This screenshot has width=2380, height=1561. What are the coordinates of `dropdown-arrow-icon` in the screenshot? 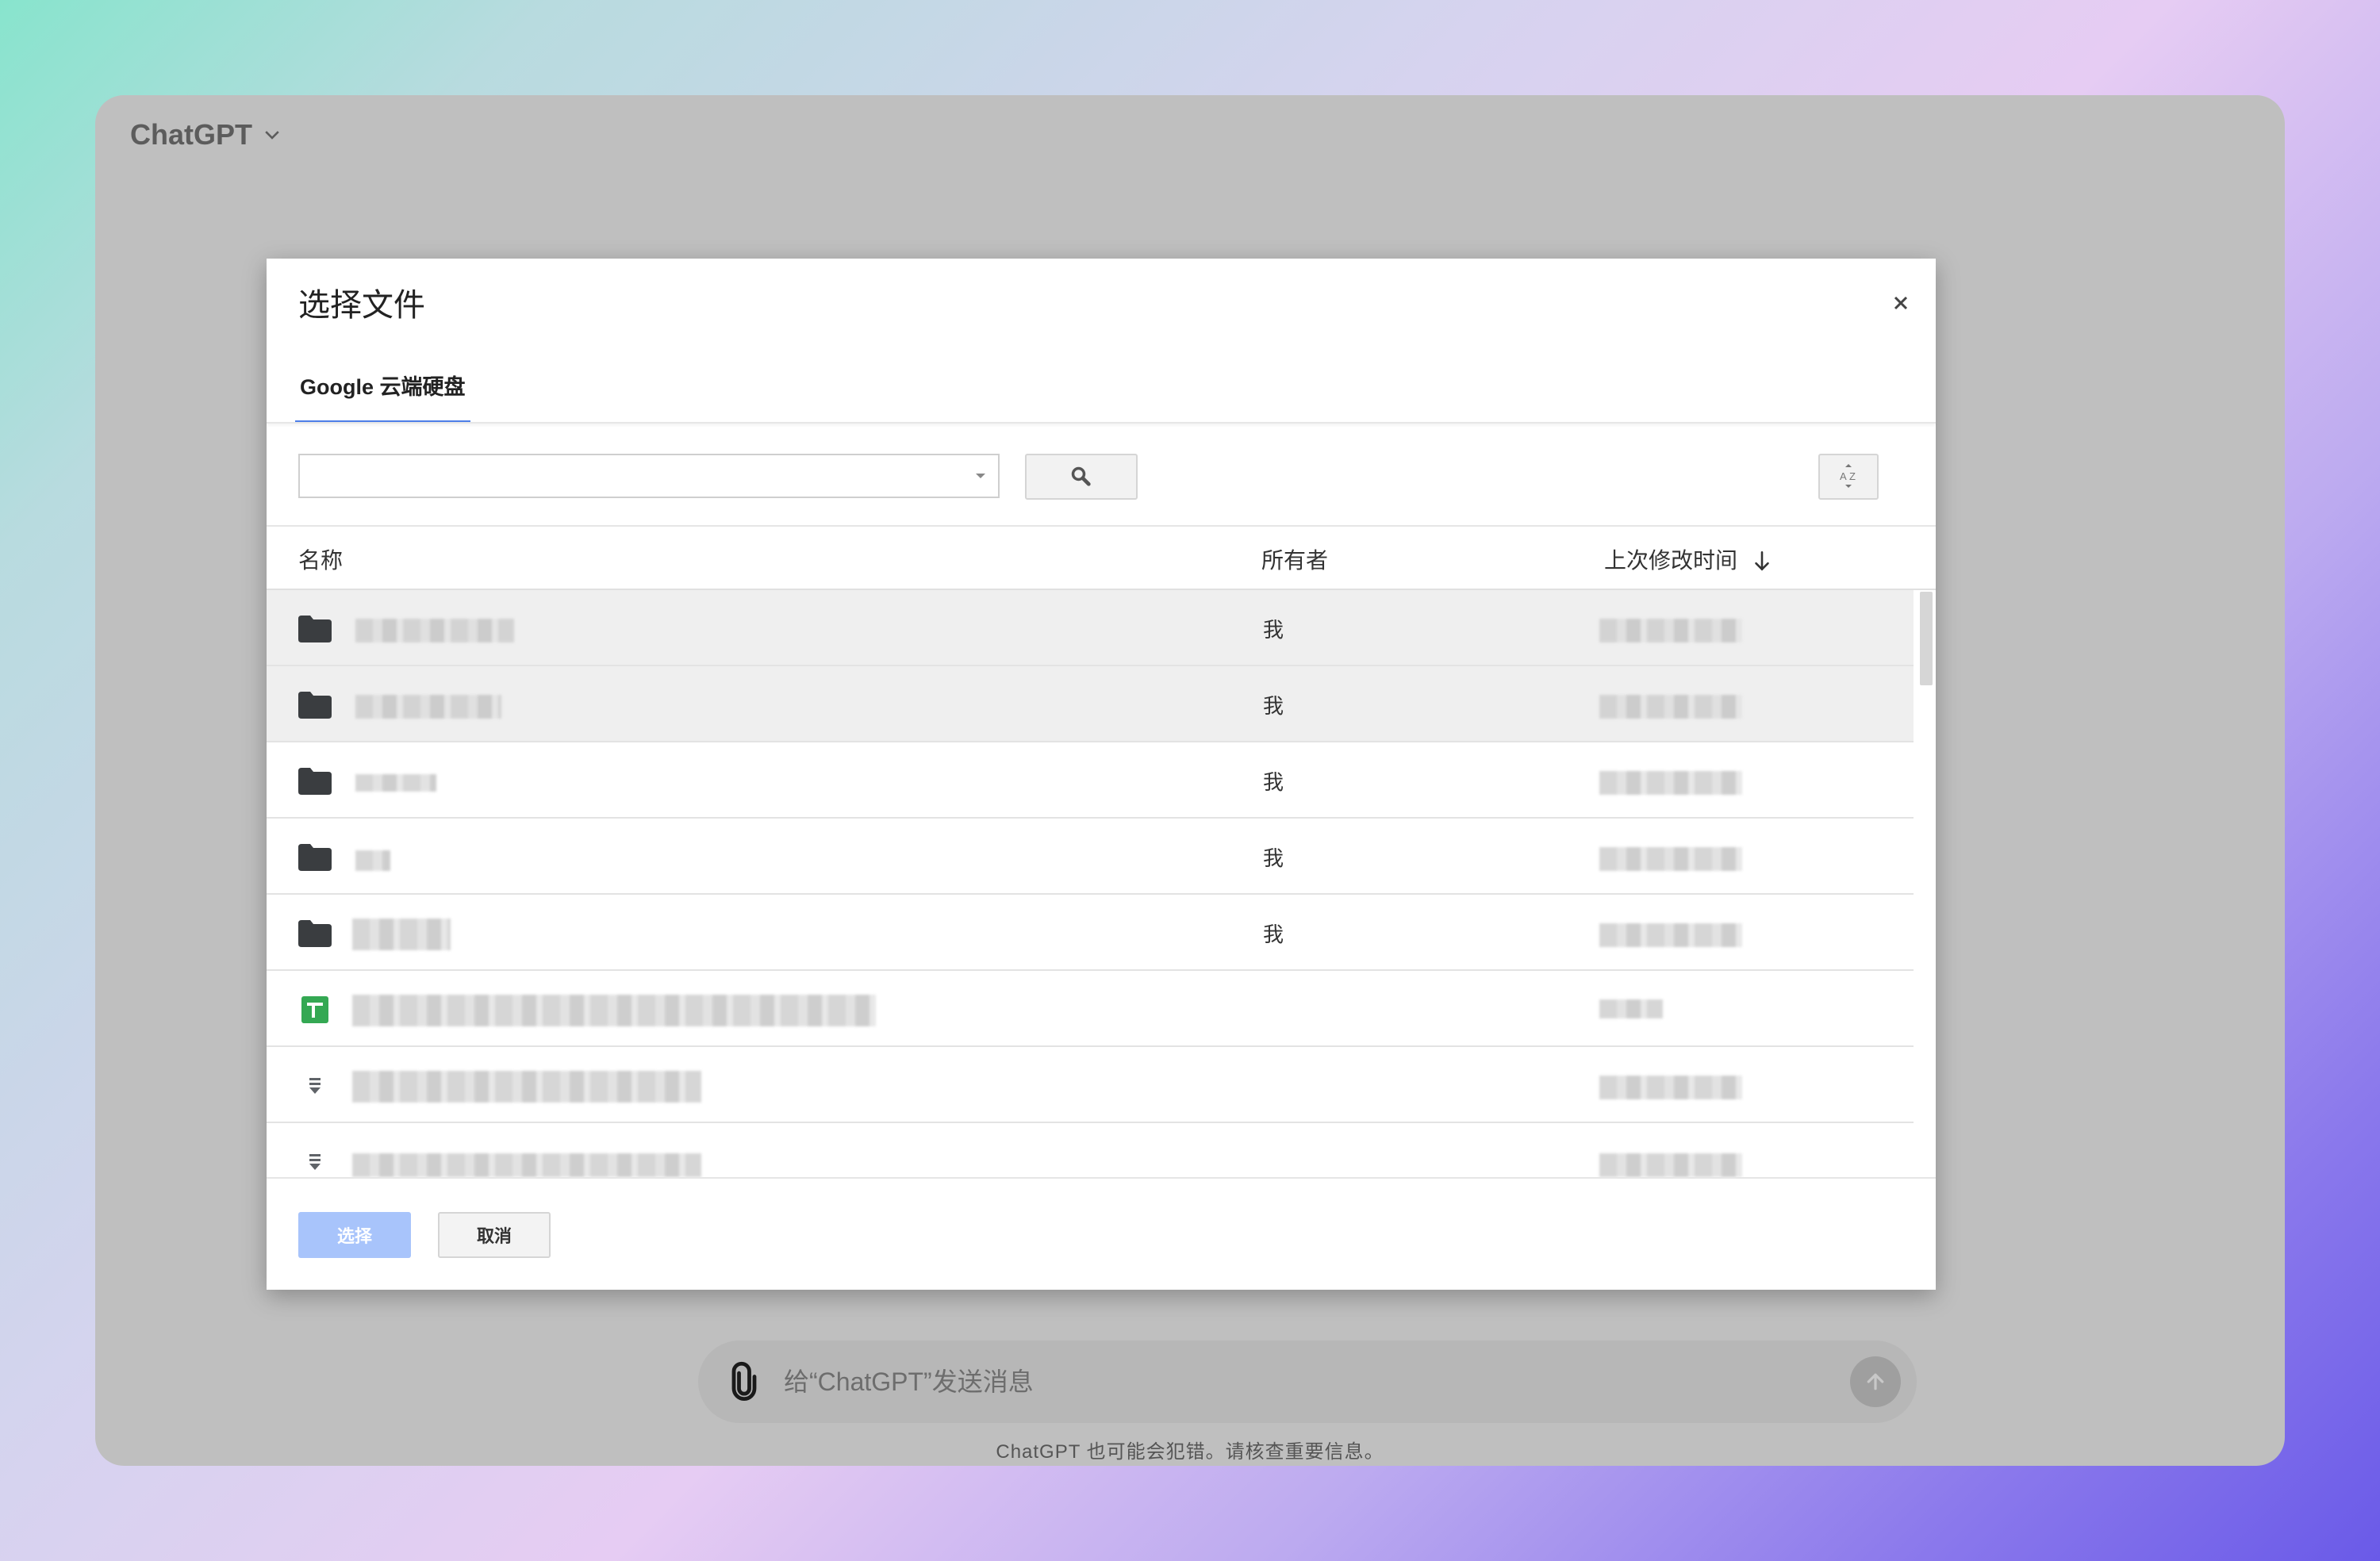 It's located at (980, 476).